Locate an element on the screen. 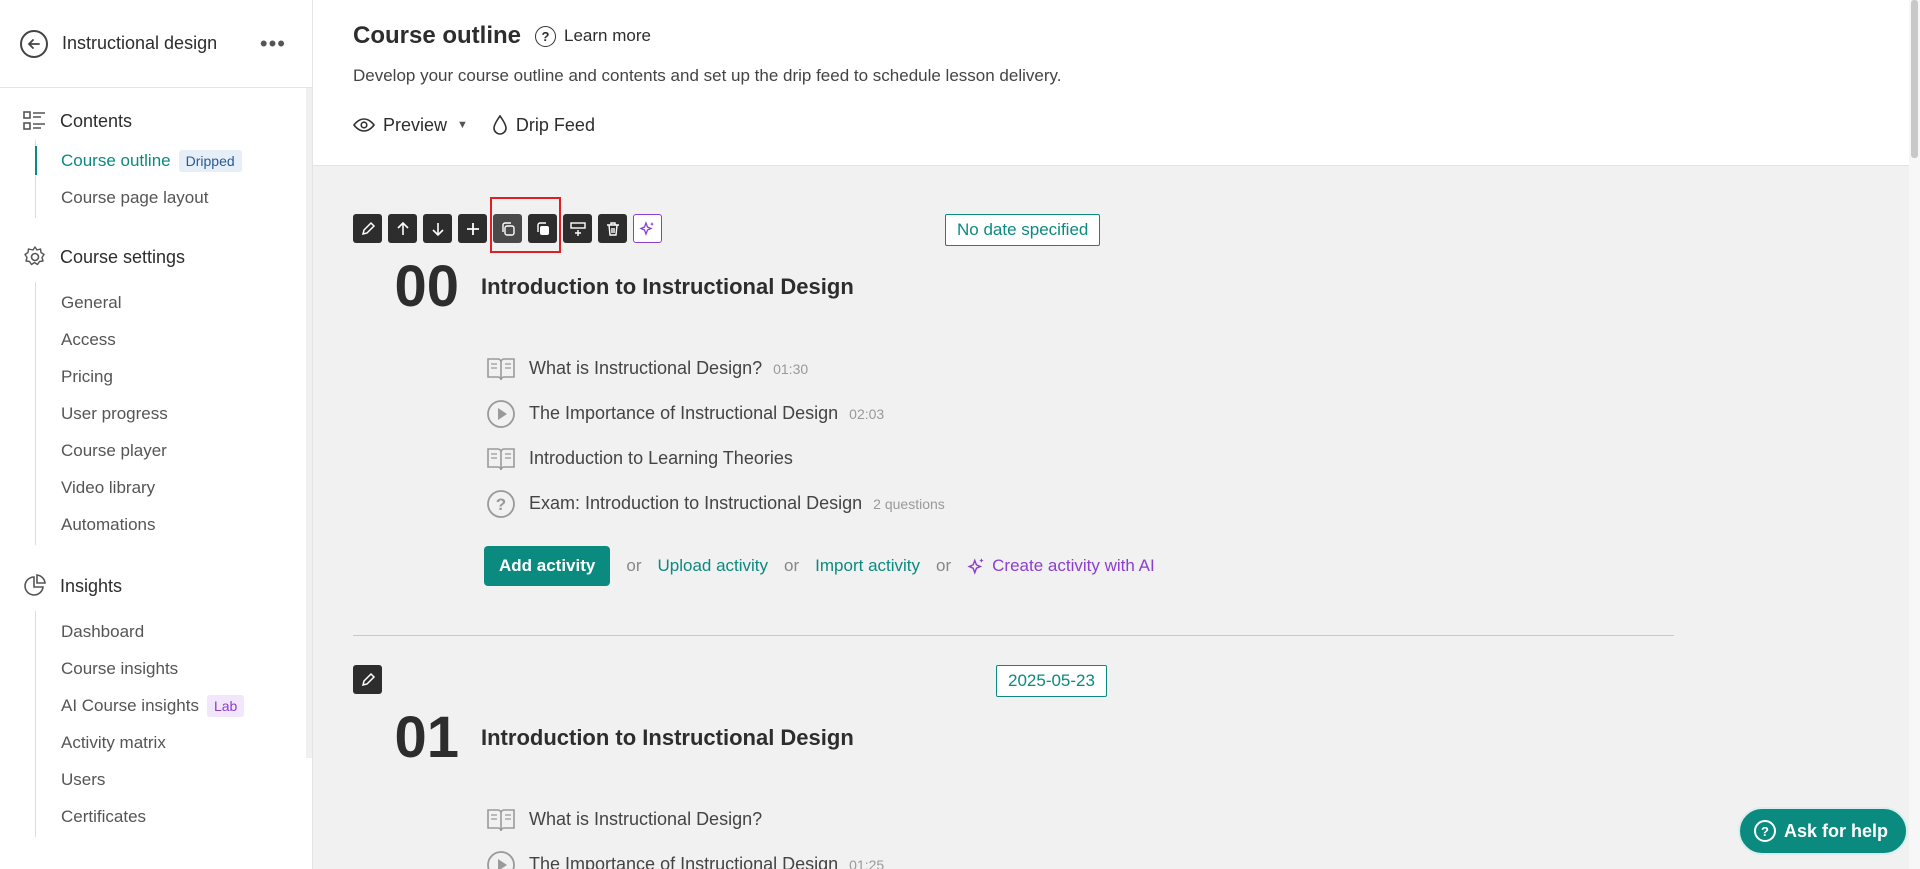 The image size is (1920, 869). move-down-button is located at coordinates (437, 228).